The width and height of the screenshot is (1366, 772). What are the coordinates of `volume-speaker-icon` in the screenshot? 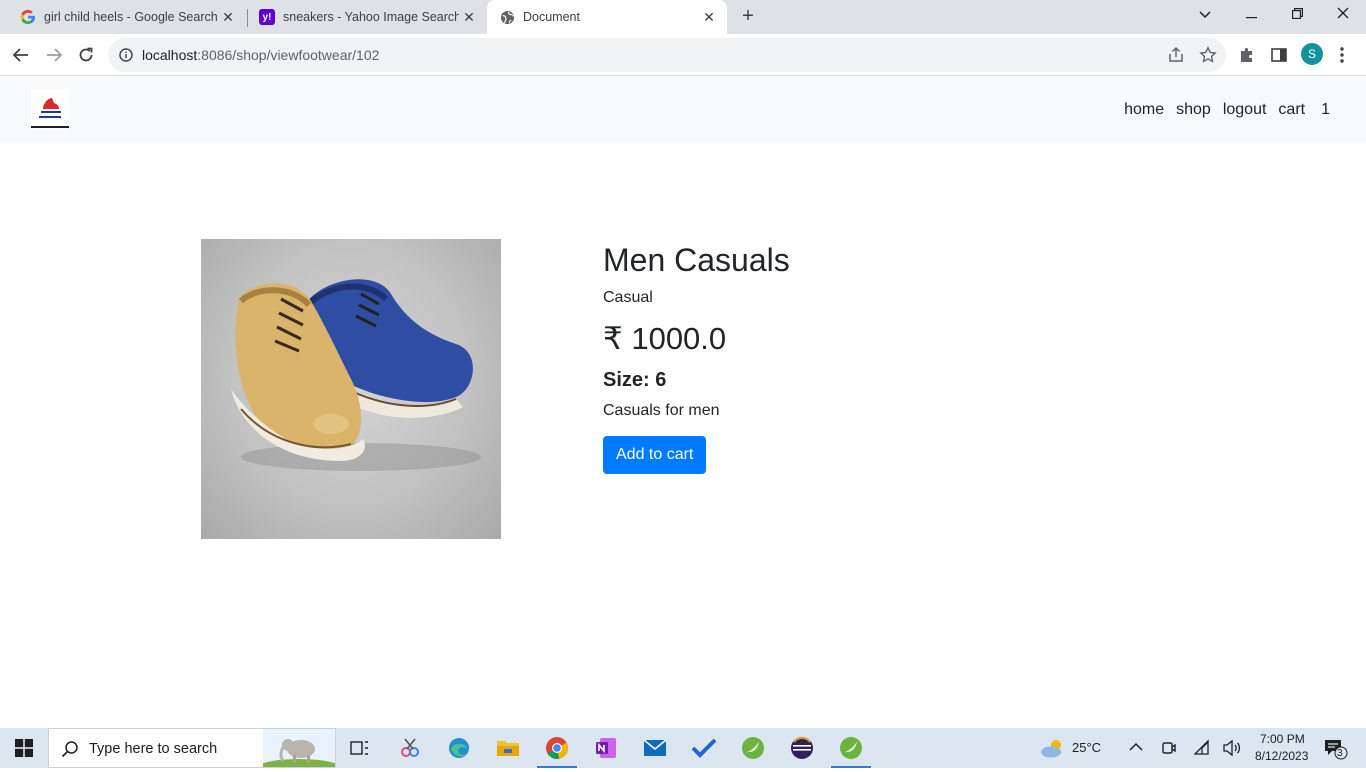 It's located at (1231, 748).